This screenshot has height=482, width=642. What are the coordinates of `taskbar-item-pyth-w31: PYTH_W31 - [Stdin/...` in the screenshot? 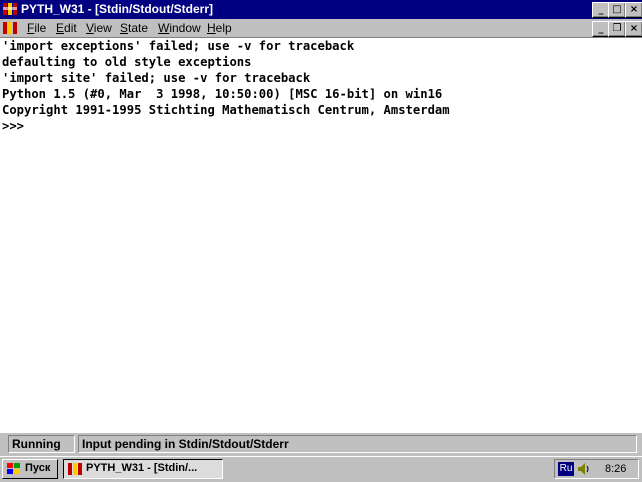 It's located at (143, 469).